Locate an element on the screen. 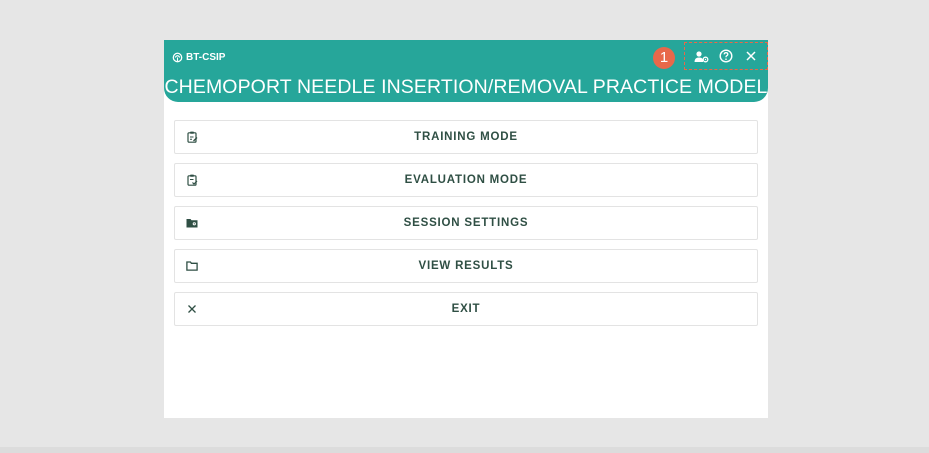  exit-button: EXIT is located at coordinates (466, 309).